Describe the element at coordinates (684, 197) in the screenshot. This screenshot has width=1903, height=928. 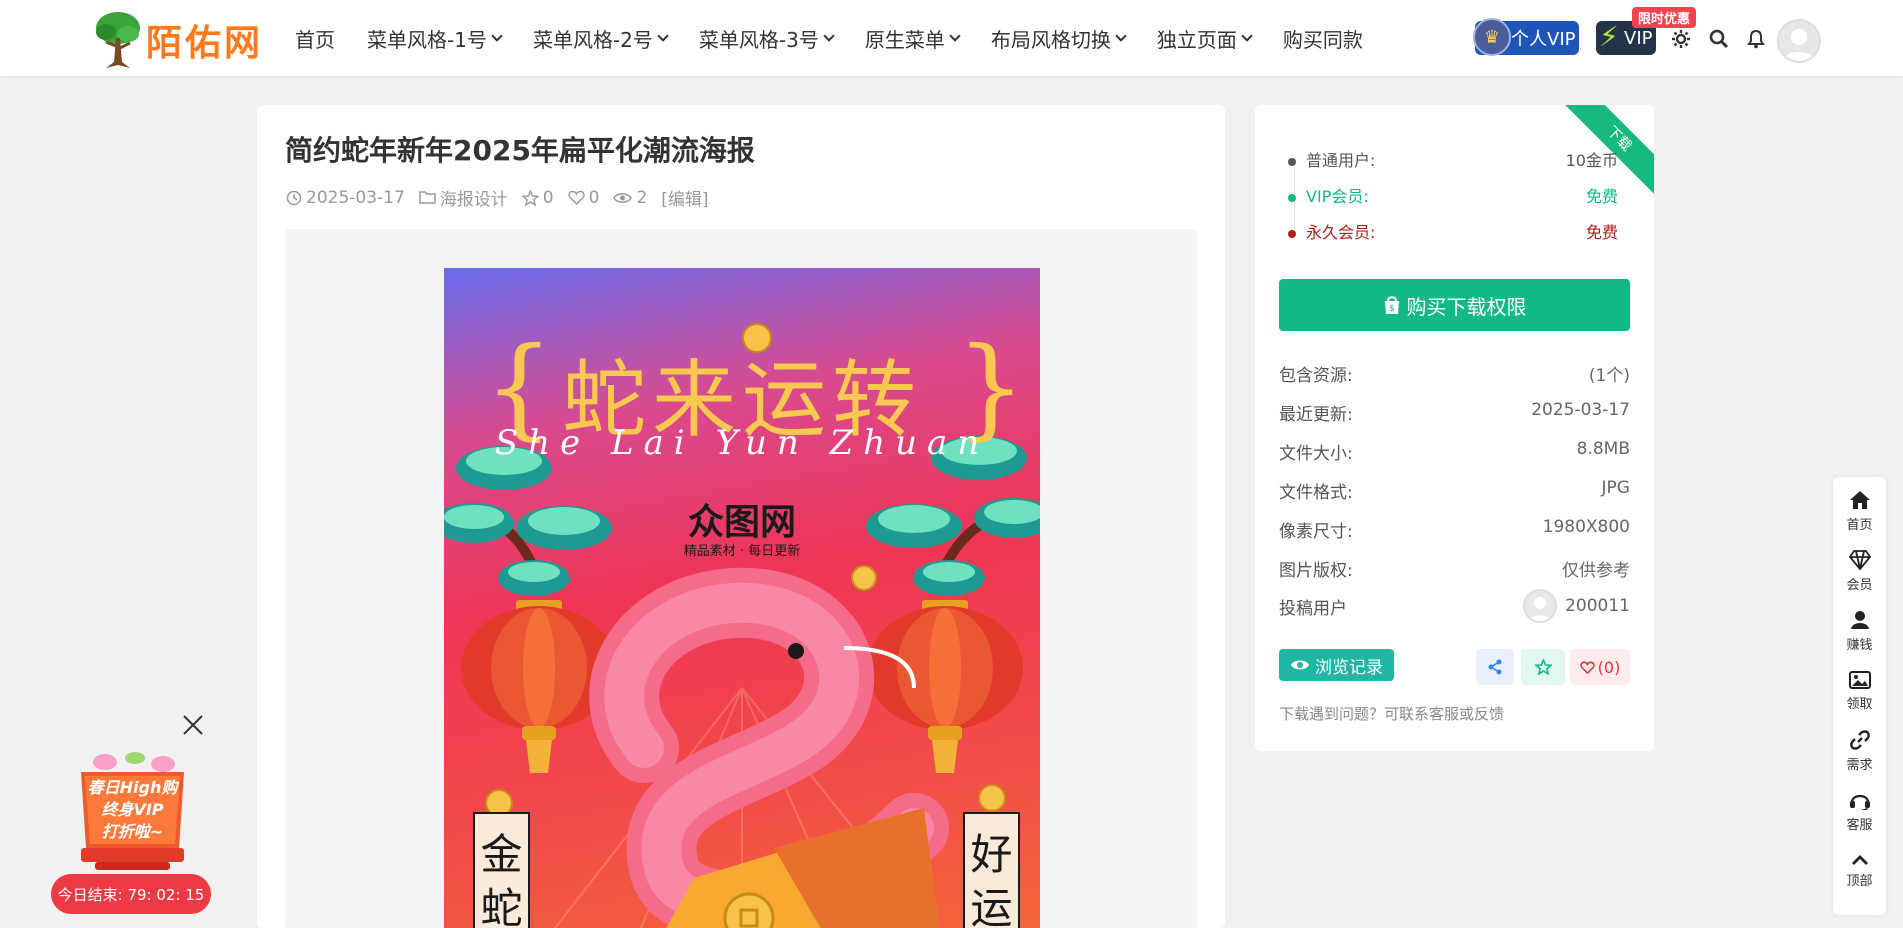
I see `edit-link: [编辑]` at that location.